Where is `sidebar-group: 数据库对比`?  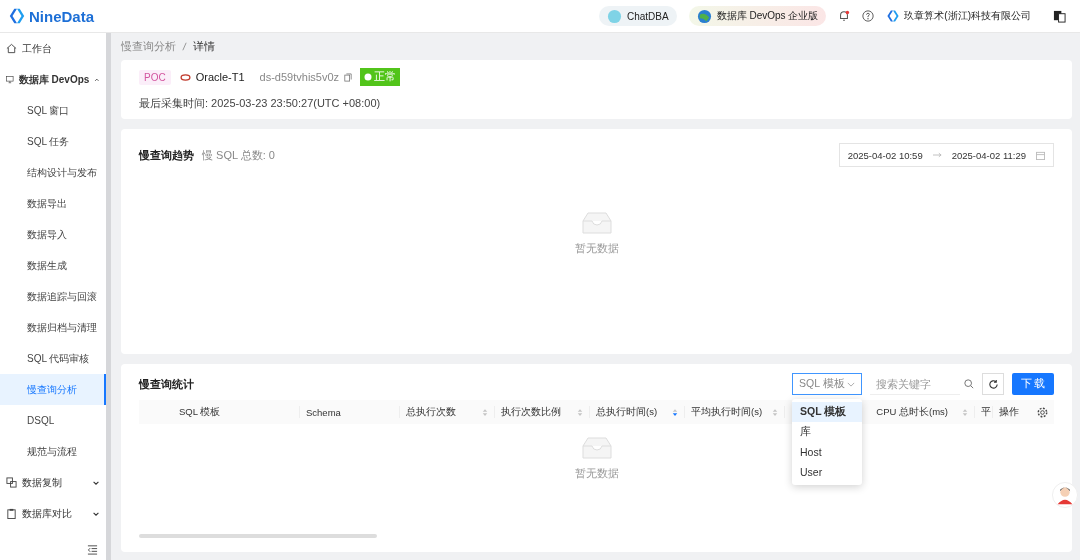
sidebar-group: 数据库对比 is located at coordinates (53, 513).